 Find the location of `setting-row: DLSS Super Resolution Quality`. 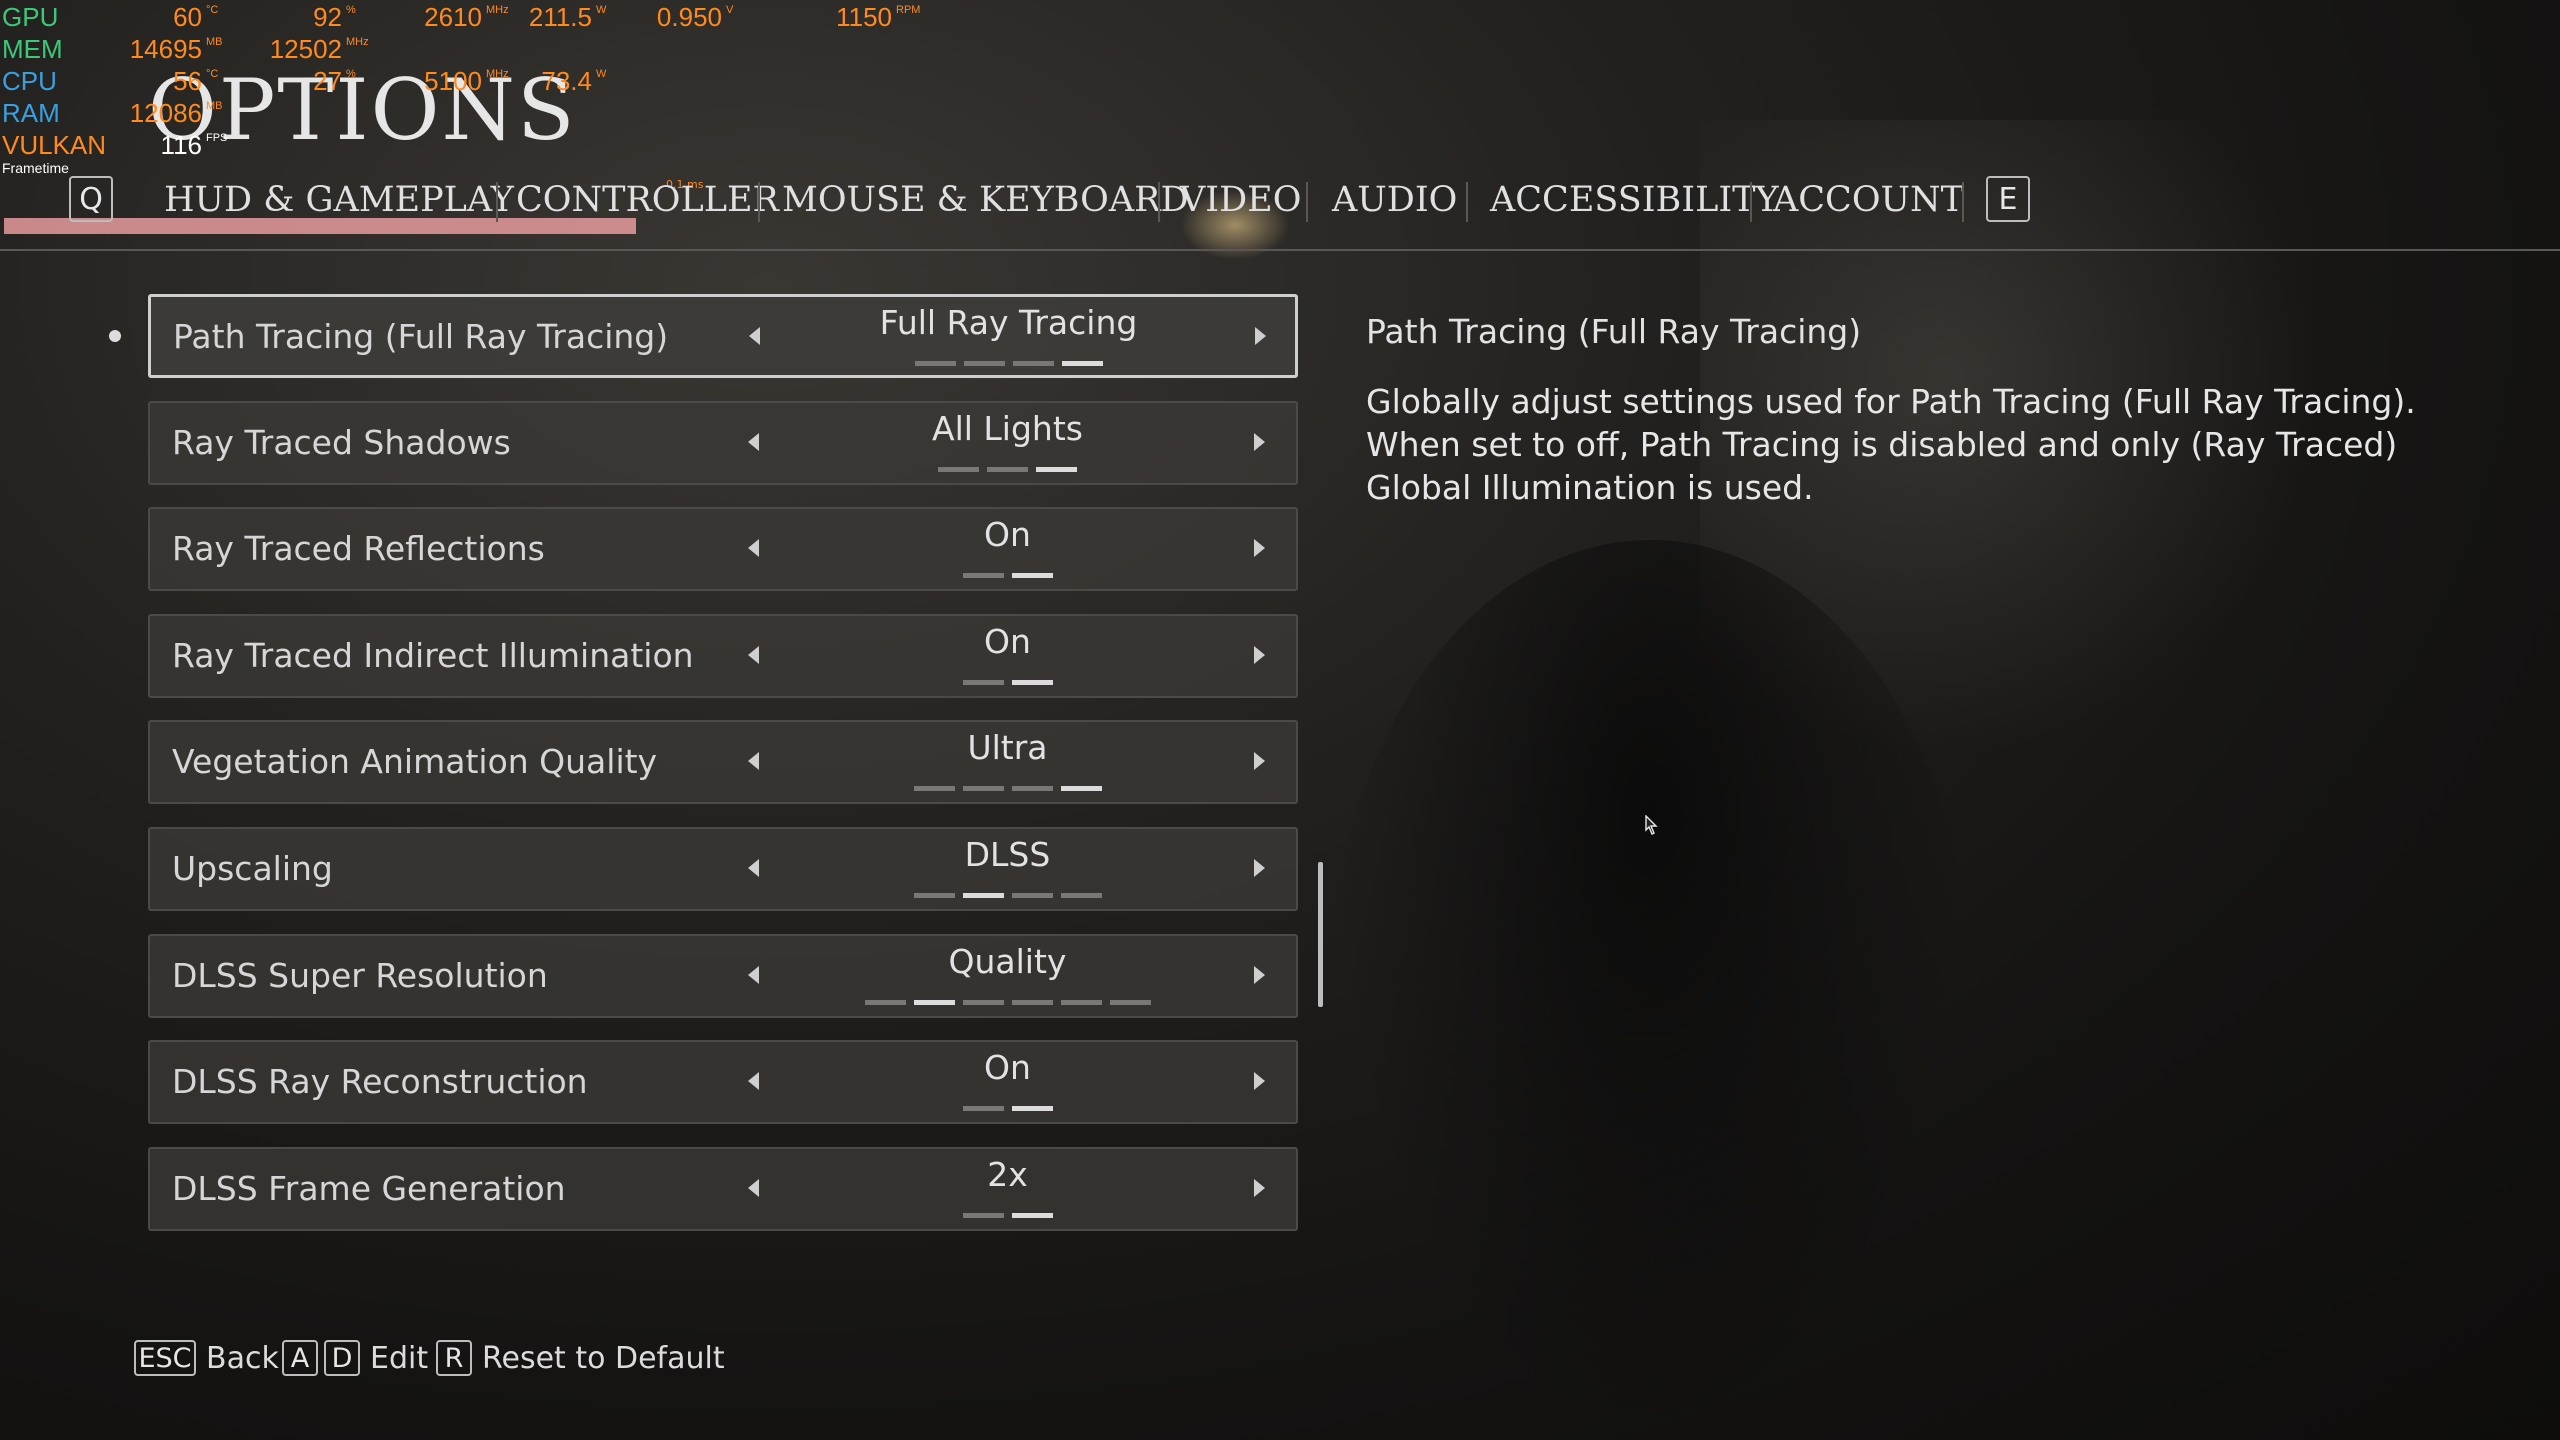

setting-row: DLSS Super Resolution Quality is located at coordinates (723, 975).